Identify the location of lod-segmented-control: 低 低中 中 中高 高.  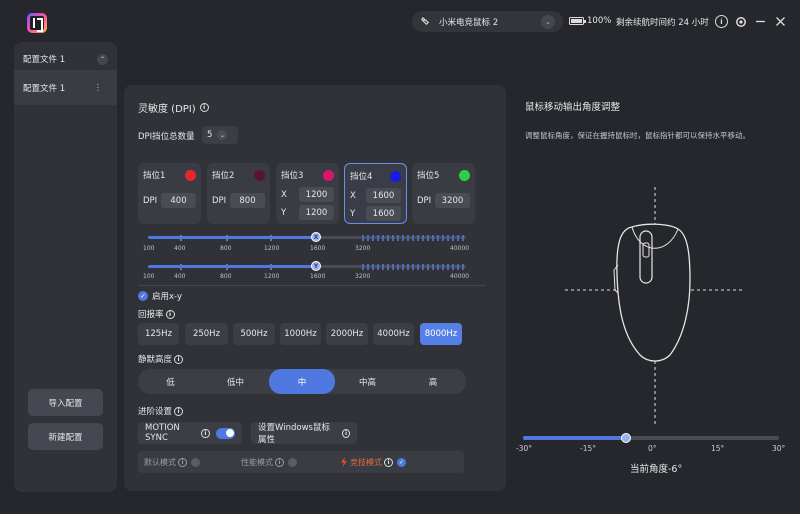
(302, 381).